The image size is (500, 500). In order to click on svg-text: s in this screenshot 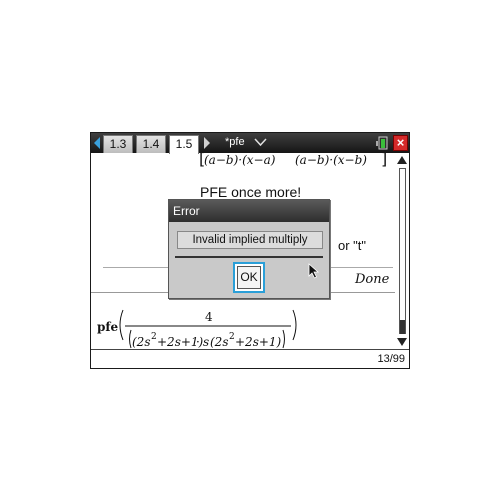, I will do `click(206, 342)`.